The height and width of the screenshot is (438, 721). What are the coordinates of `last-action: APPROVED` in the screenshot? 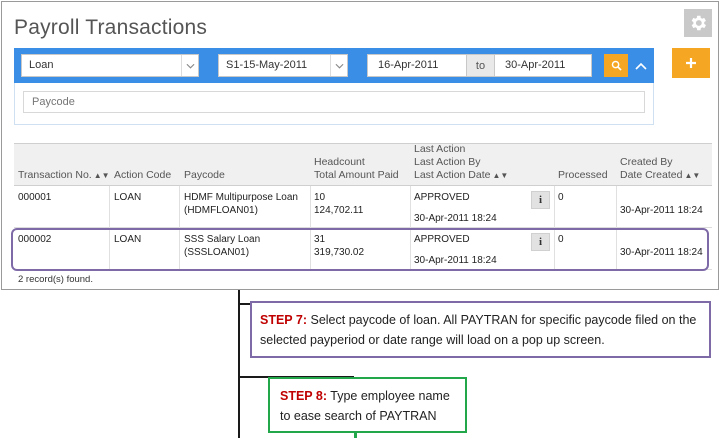 It's located at (442, 197).